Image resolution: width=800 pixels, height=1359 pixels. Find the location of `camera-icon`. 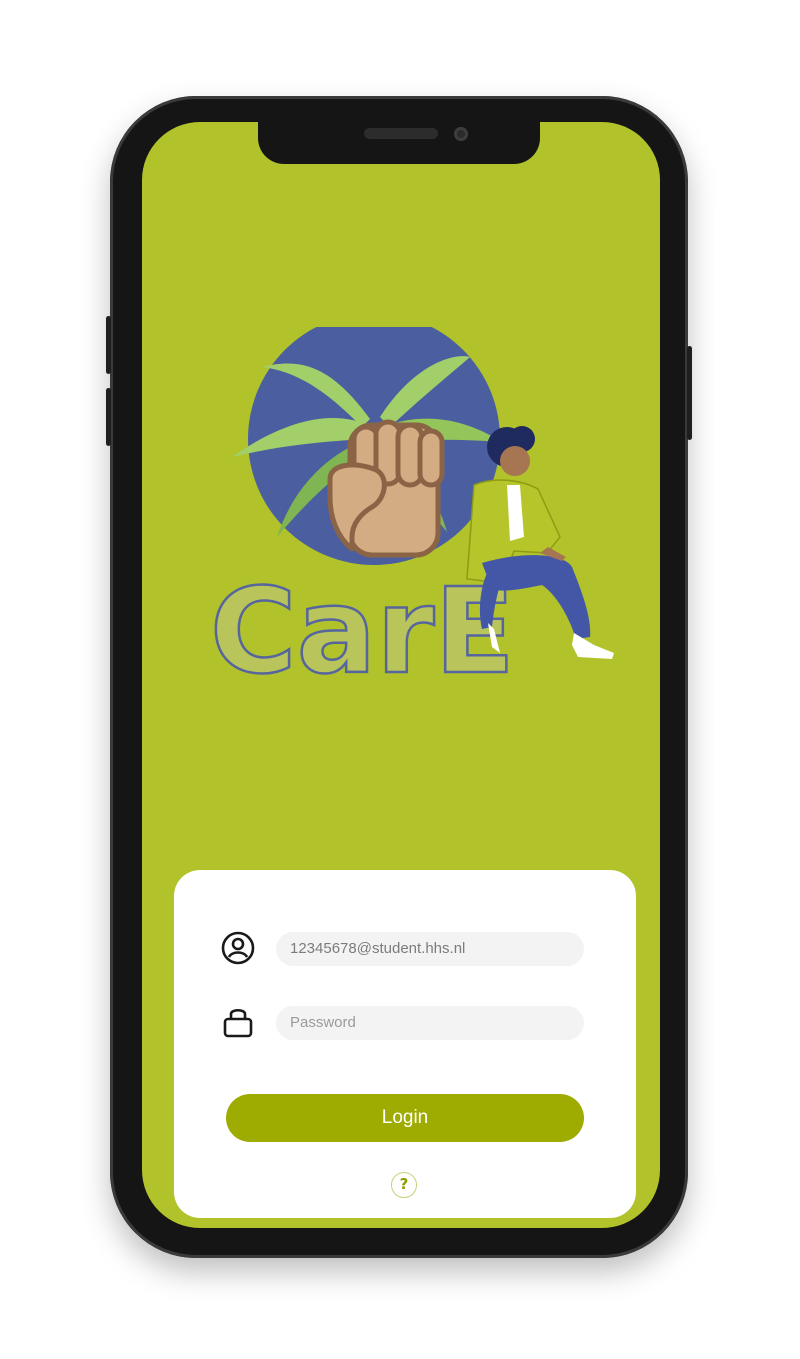

camera-icon is located at coordinates (461, 134).